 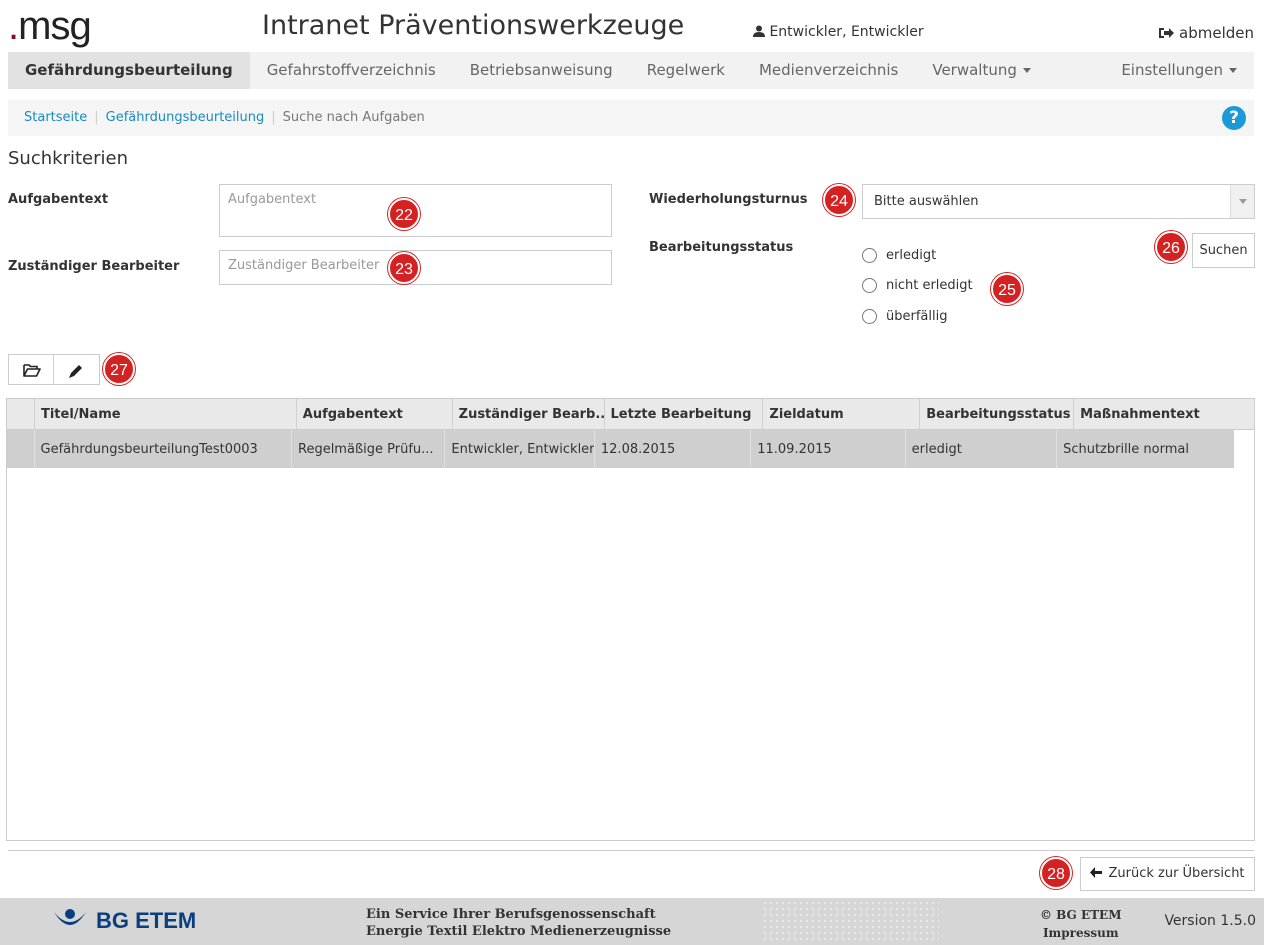 I want to click on version-label: Version 1.5.0, so click(x=1210, y=921).